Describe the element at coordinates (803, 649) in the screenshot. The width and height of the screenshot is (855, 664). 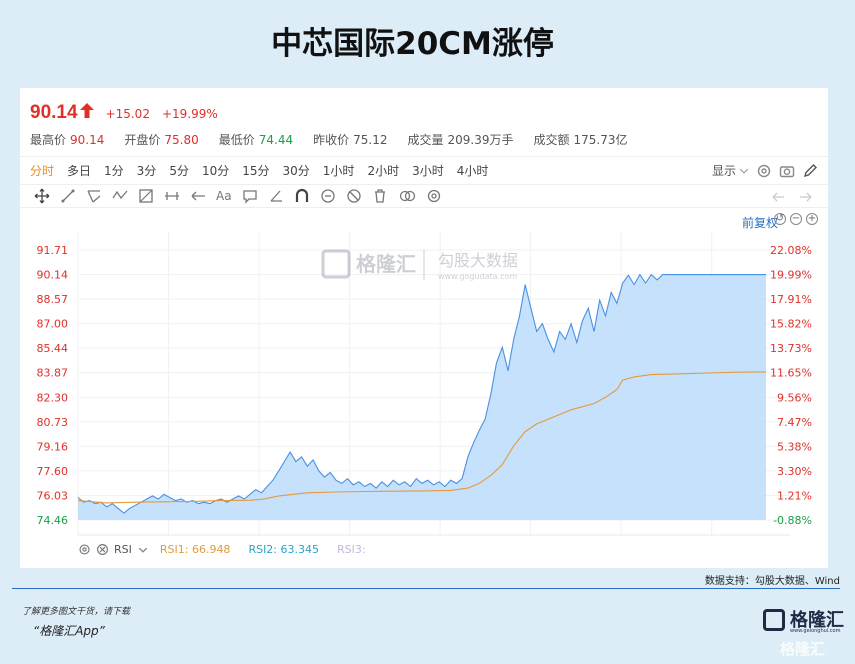
I see `corner-watermark: 格隆汇` at that location.